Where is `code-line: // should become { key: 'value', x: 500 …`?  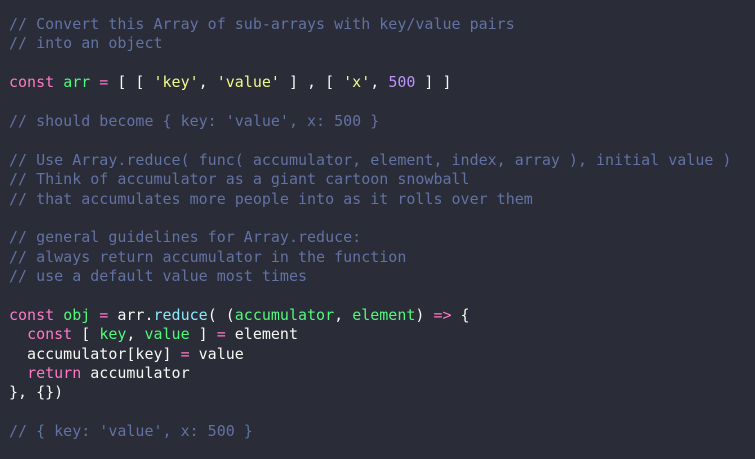 code-line: // should become { key: 'value', x: 500 … is located at coordinates (382, 121).